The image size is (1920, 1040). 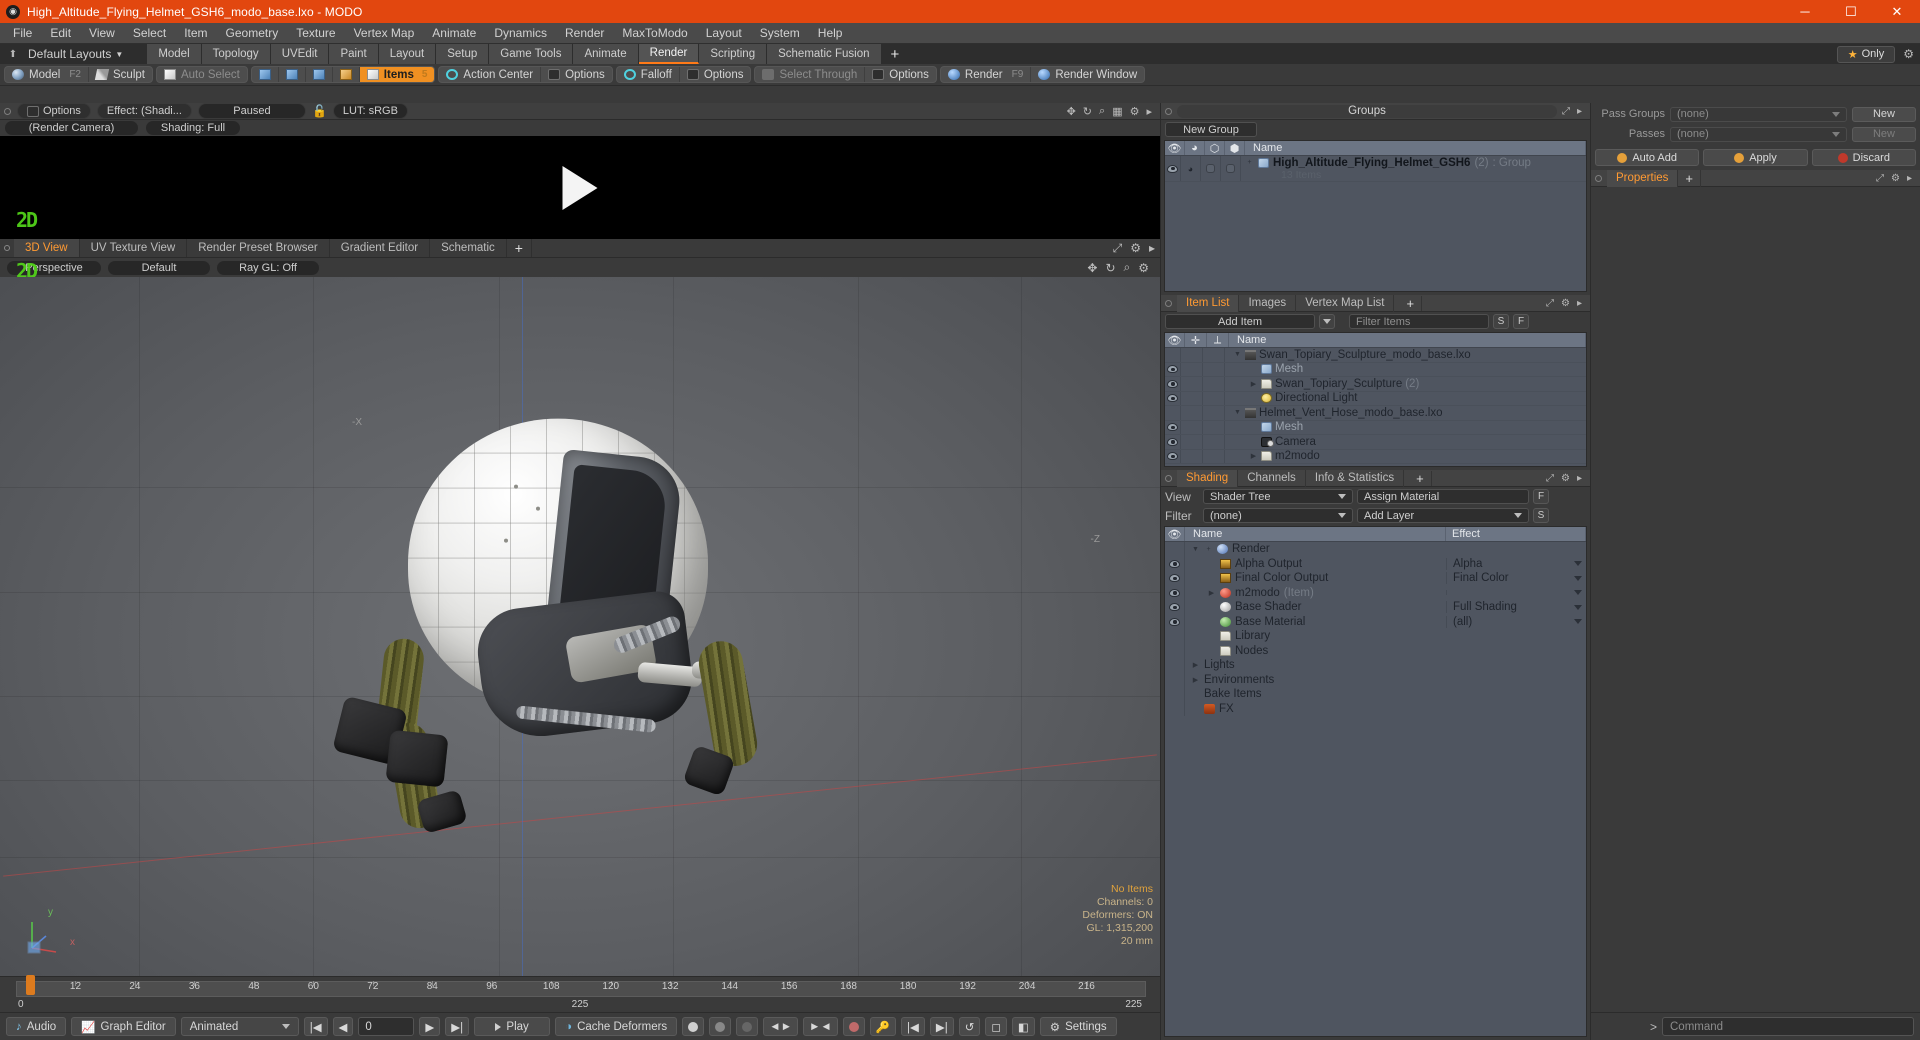 What do you see at coordinates (1102, 111) in the screenshot?
I see `zoom-icon: ⌕` at bounding box center [1102, 111].